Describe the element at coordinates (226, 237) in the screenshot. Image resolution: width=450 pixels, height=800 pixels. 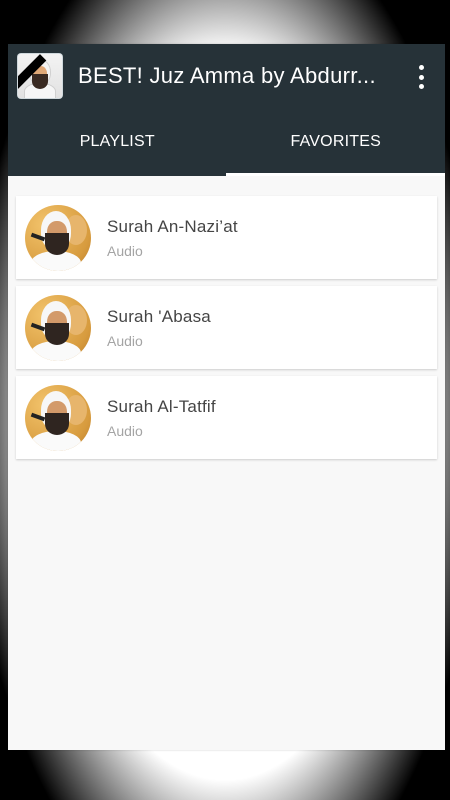
I see `list-item: Surah An-Nazi’at Audio` at that location.